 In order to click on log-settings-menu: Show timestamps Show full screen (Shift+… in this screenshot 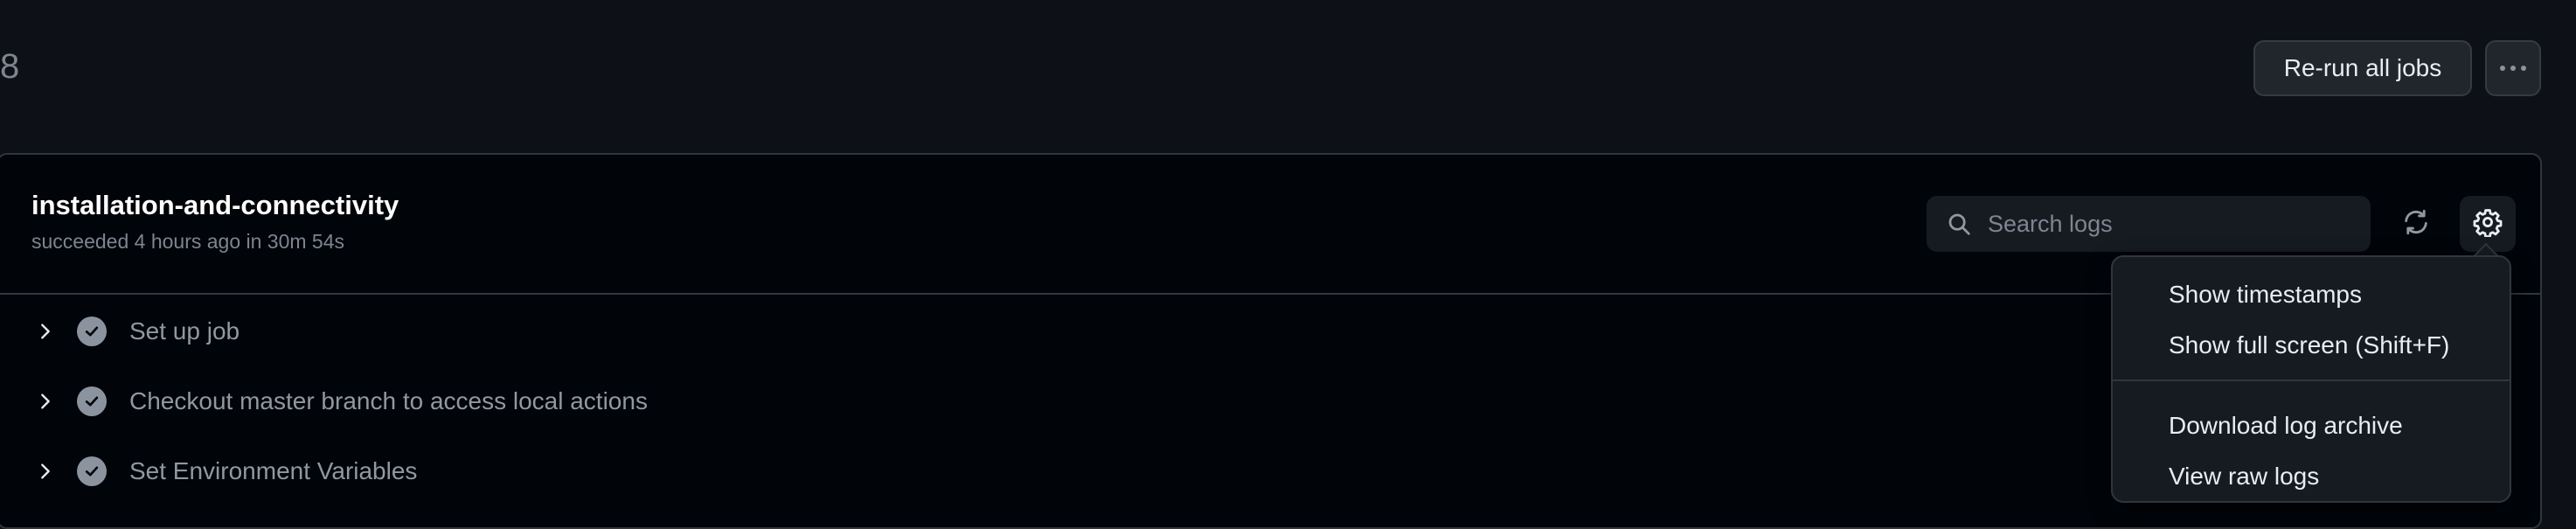, I will do `click(2311, 379)`.